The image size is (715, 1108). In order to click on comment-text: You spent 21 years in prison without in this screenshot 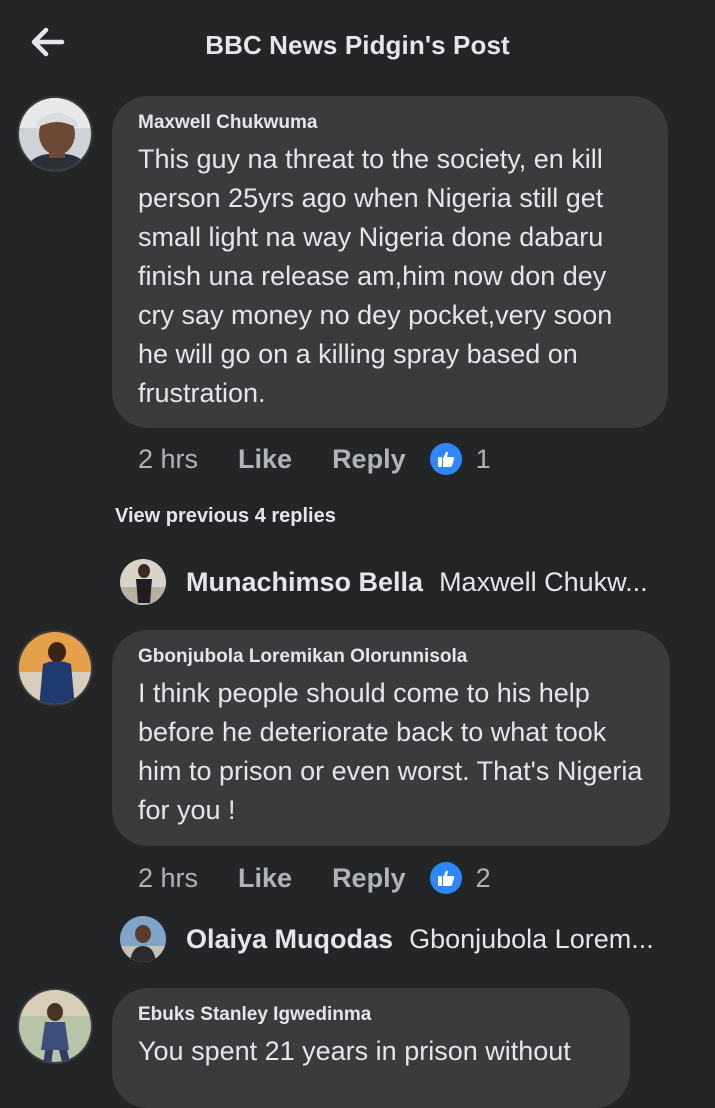, I will do `click(354, 1051)`.